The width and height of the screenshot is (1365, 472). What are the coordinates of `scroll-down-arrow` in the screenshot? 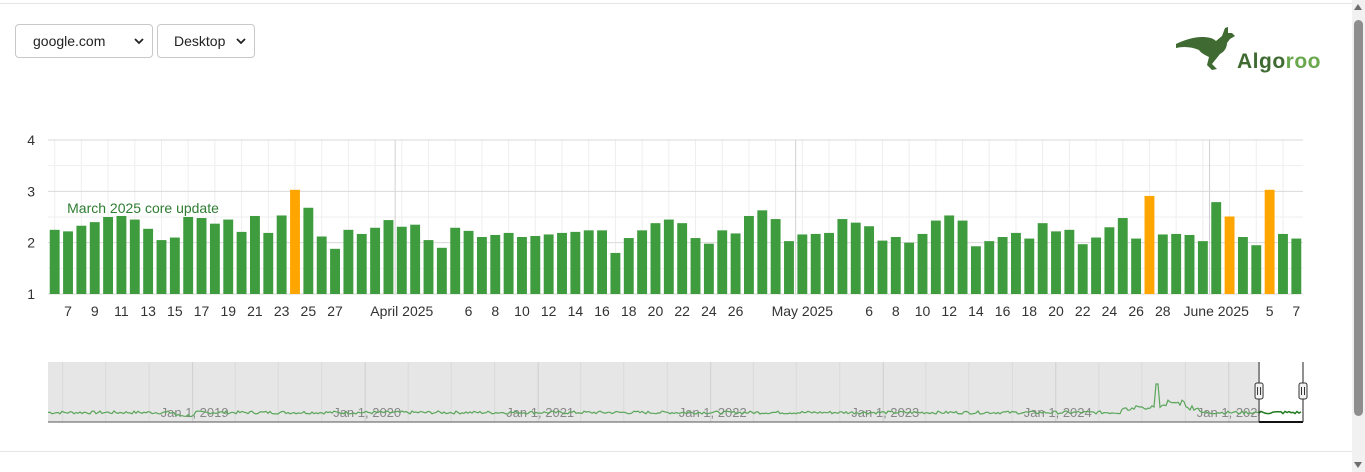 It's located at (1358, 465).